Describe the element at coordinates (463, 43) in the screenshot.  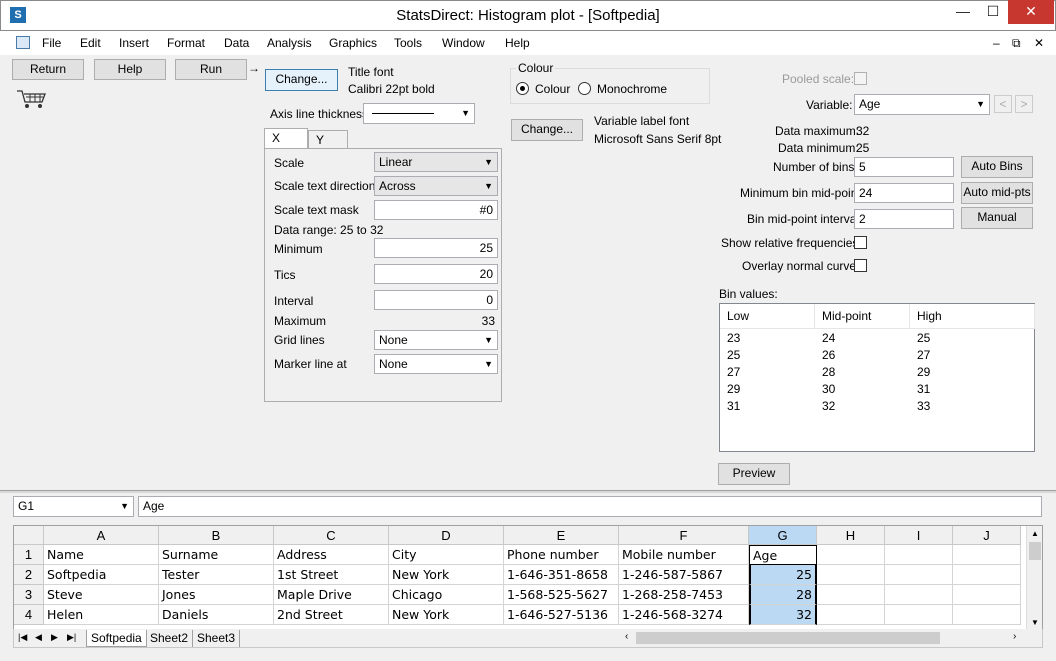
I see `menu-window: Window` at that location.